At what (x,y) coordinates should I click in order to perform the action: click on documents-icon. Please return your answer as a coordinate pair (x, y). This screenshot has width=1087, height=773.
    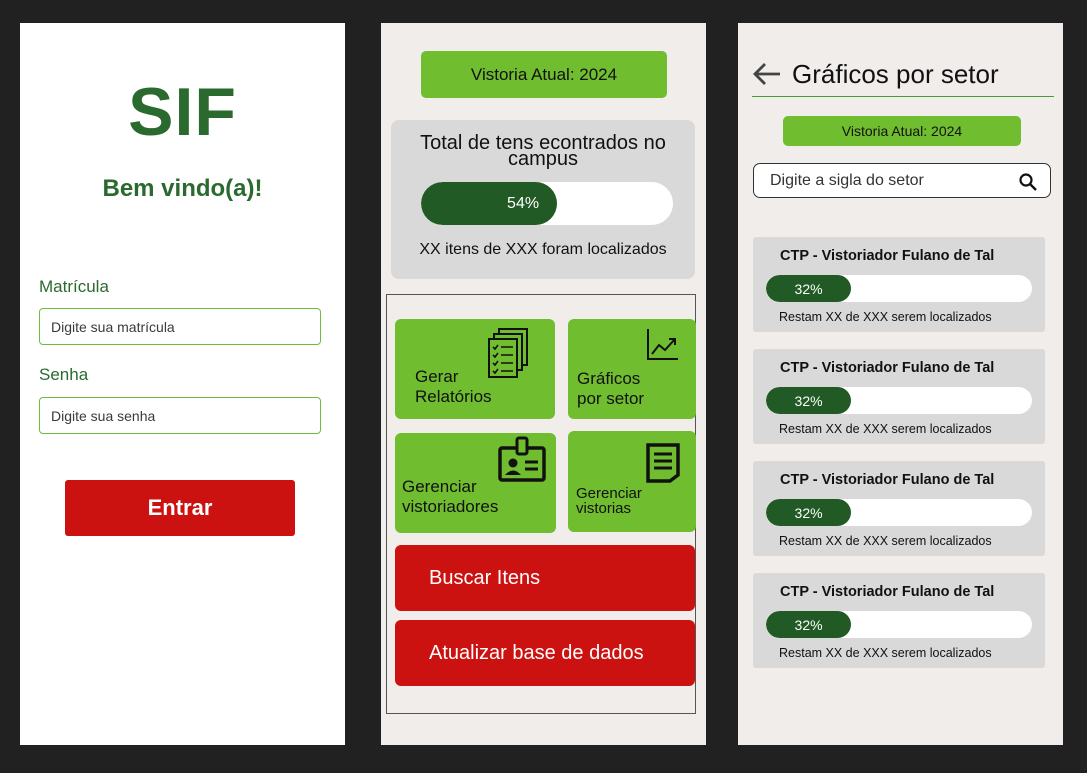
    Looking at the image, I should click on (508, 353).